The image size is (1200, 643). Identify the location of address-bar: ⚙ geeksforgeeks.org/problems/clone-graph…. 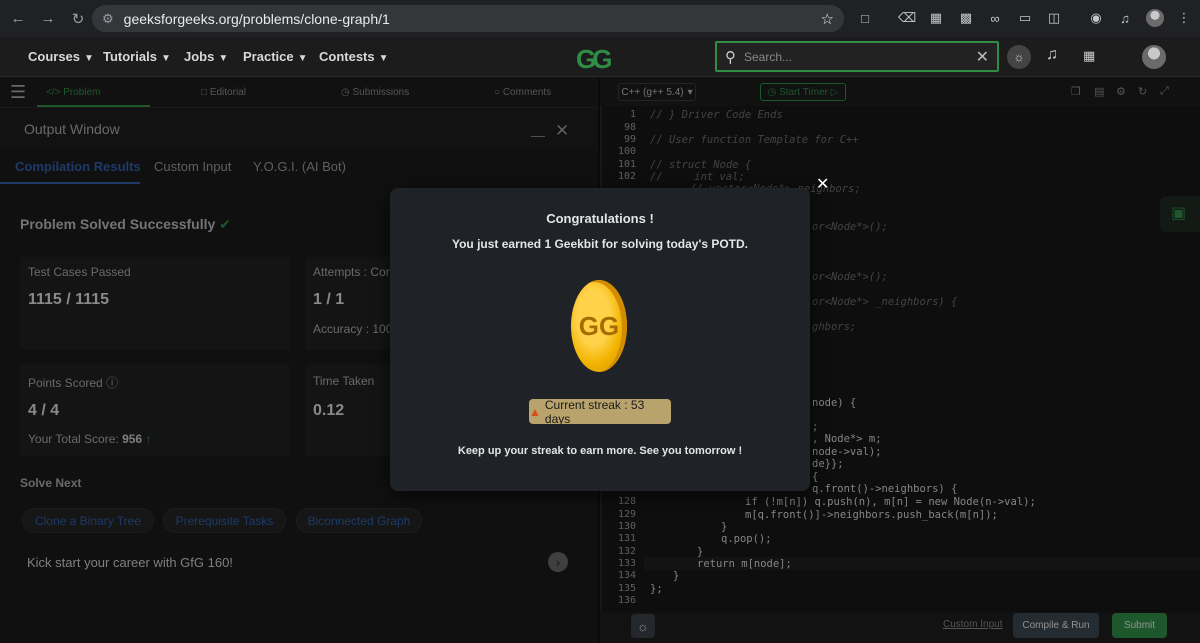
(468, 18).